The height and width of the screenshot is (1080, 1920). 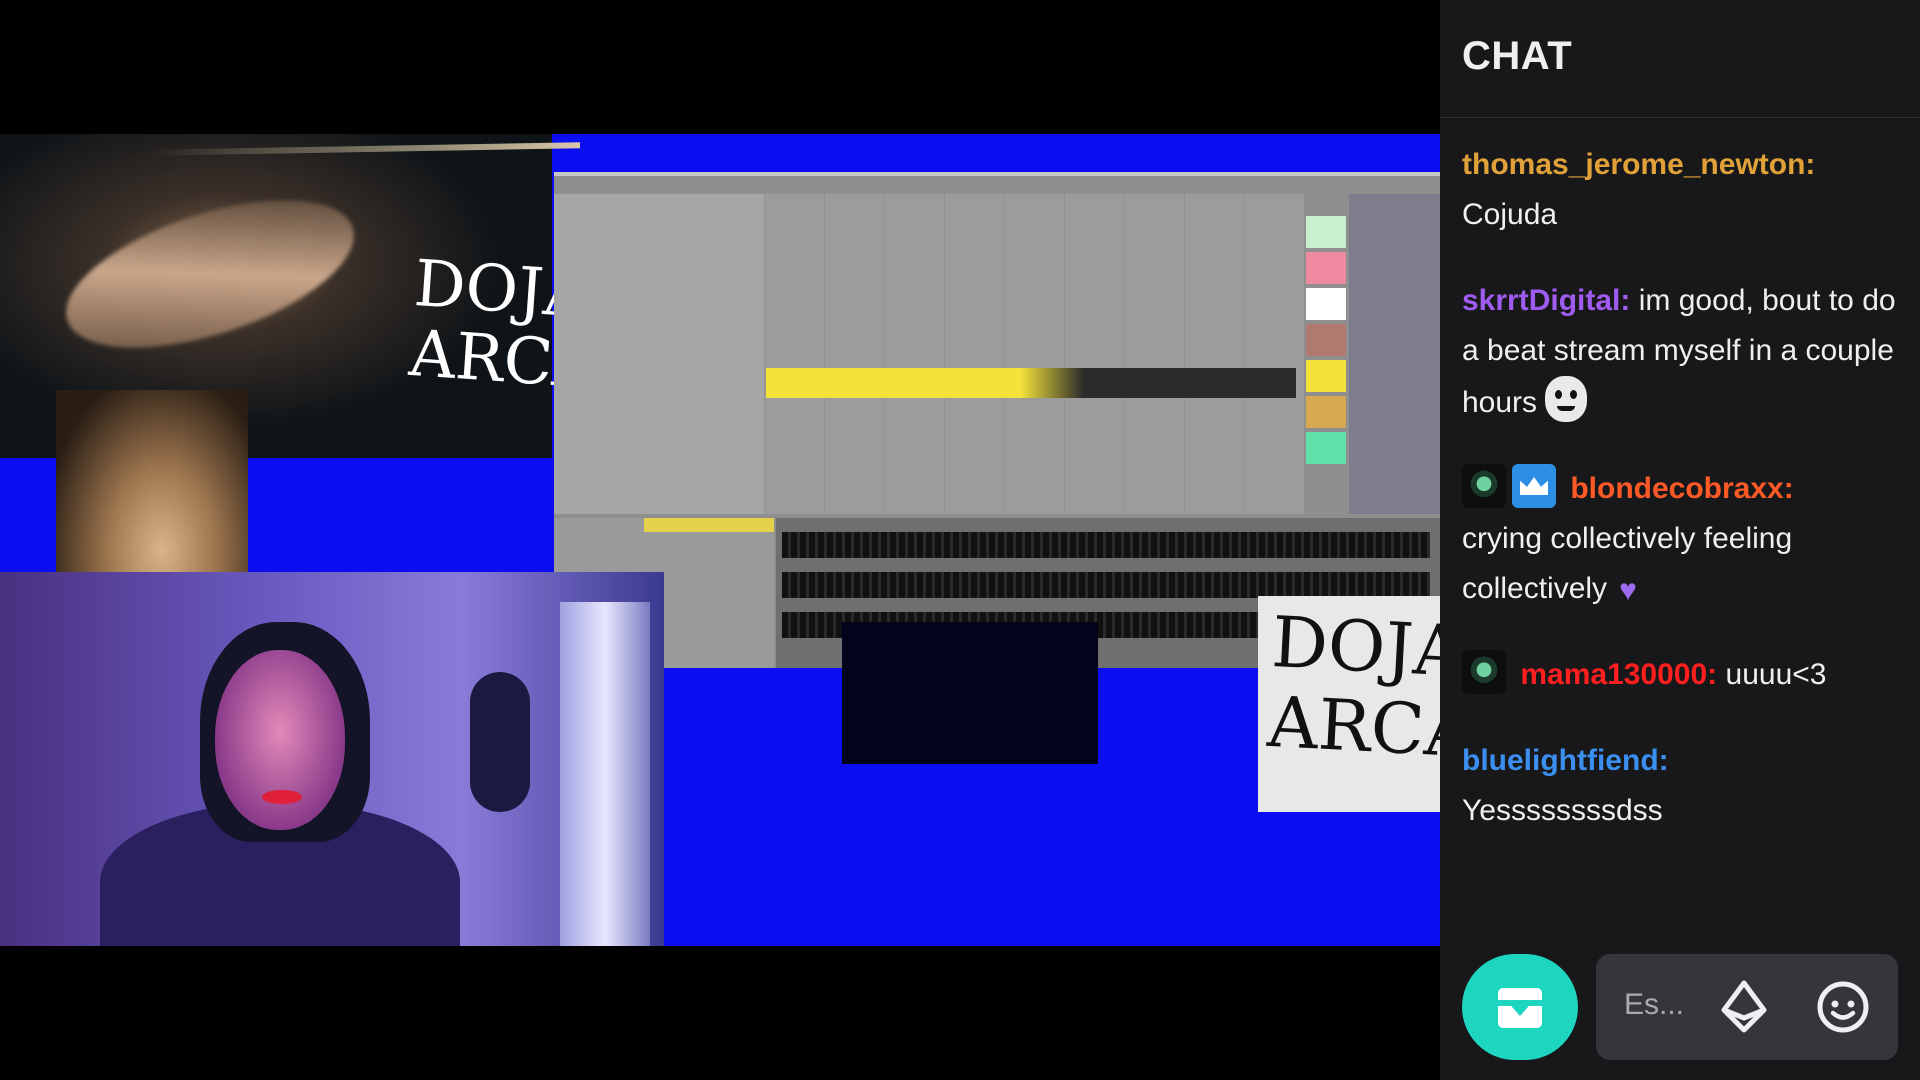 I want to click on handwritten-logo-top: DOJA ARCA, so click(x=504, y=325).